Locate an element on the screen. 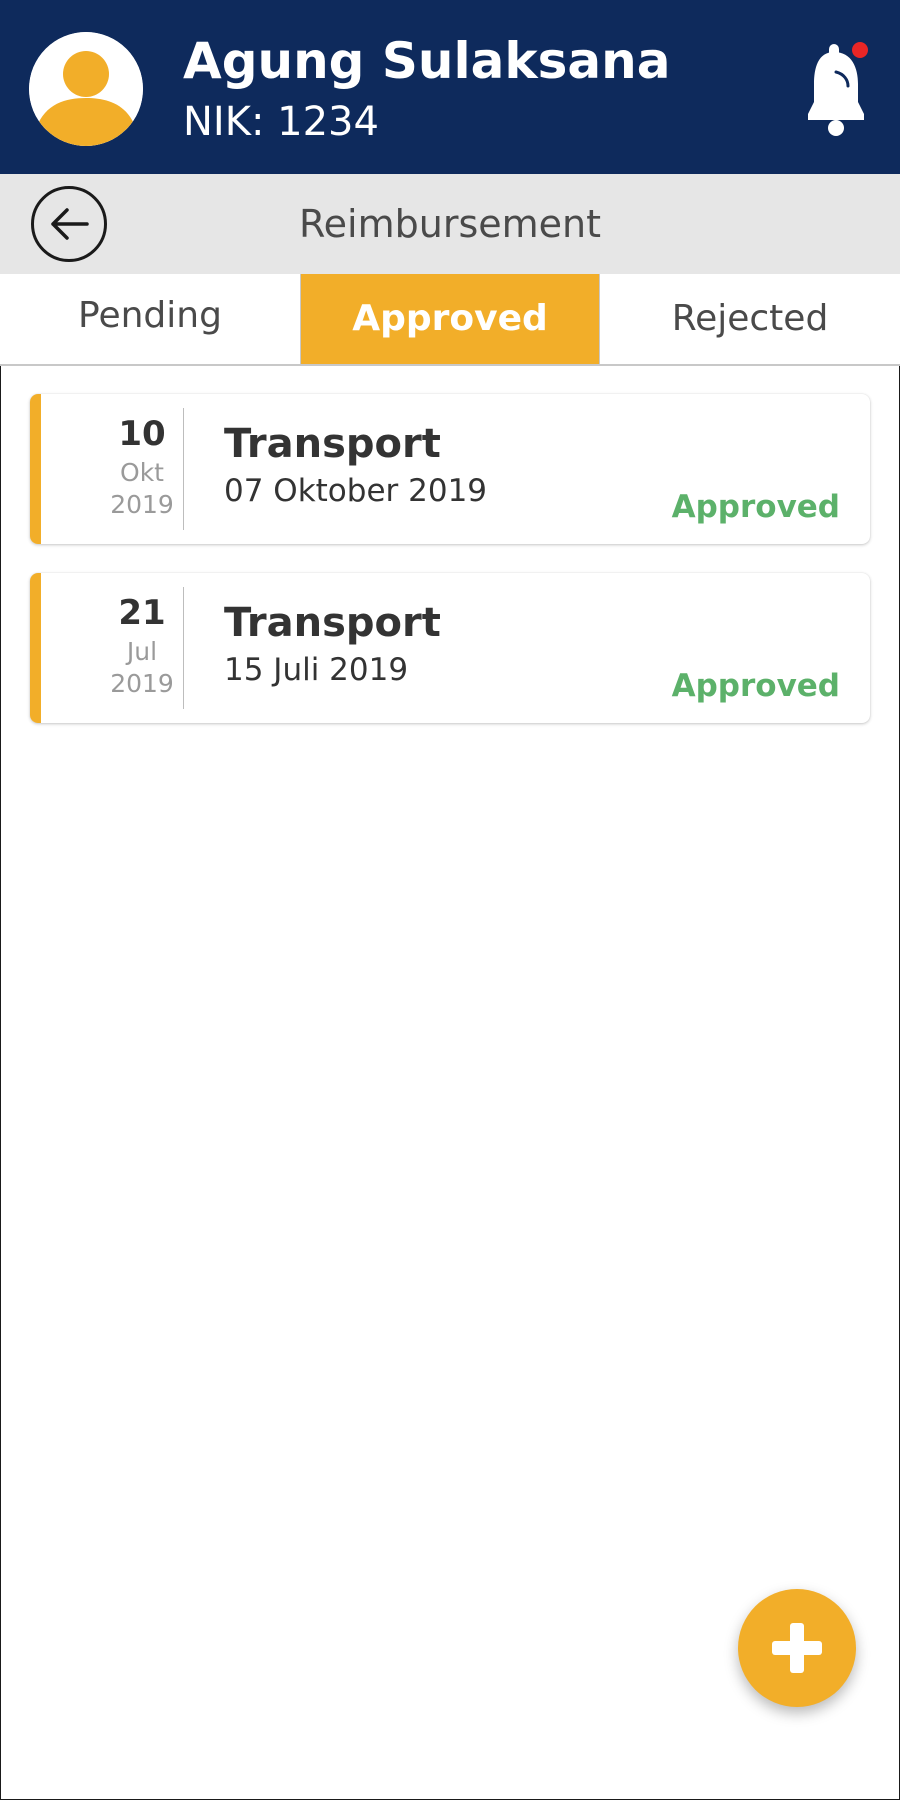  profile-header: Agung Sulaksana NIK: 1234 is located at coordinates (450, 87).